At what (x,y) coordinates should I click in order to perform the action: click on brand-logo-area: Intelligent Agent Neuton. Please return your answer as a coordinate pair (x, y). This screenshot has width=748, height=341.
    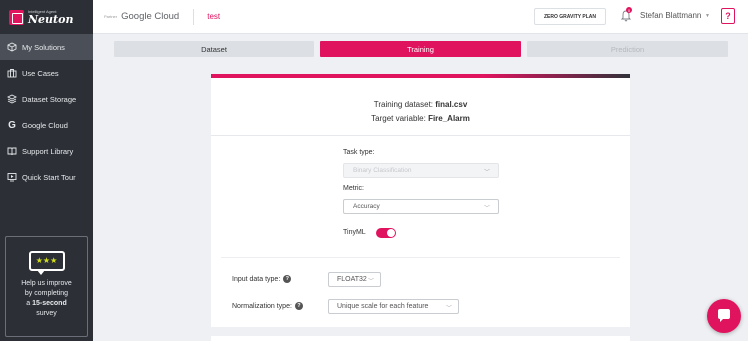
    Looking at the image, I should click on (46, 17).